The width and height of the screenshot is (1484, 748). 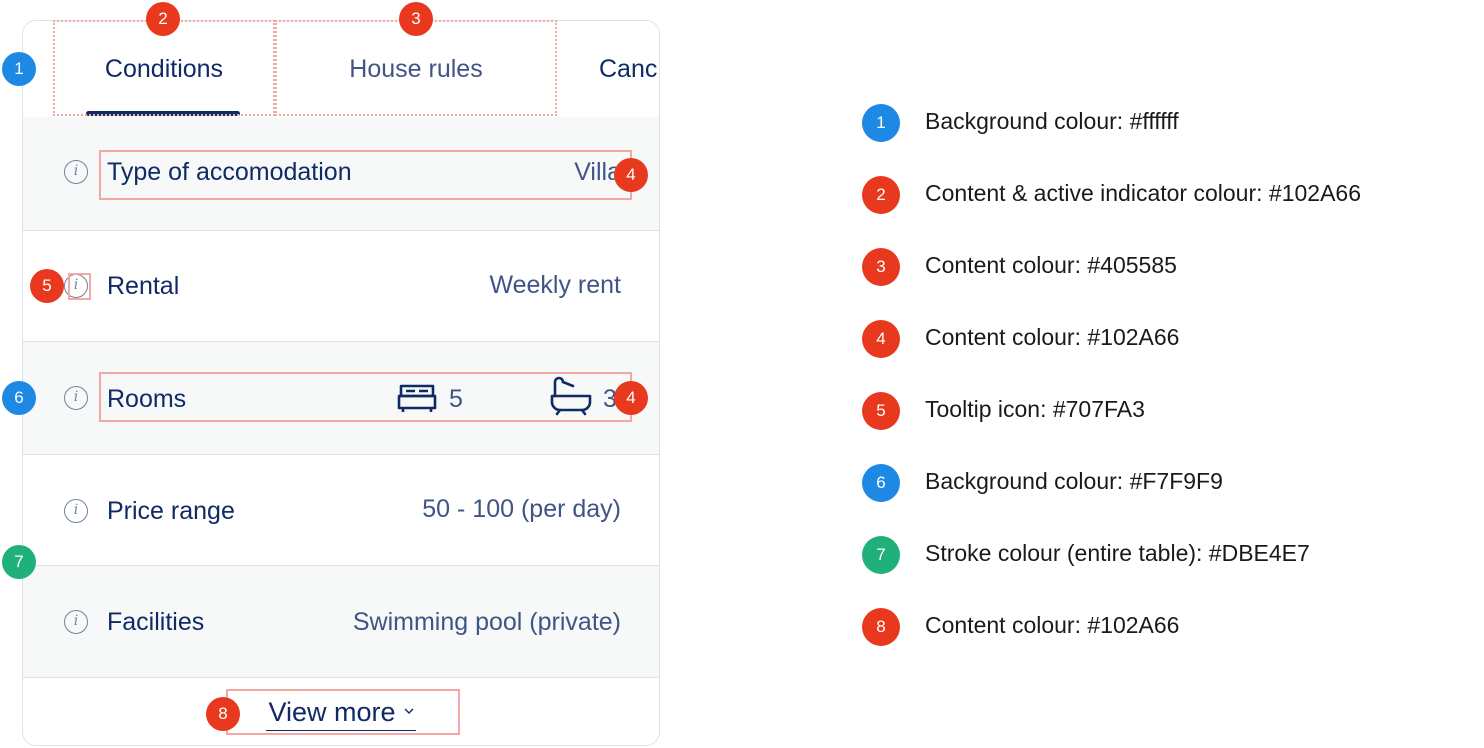 I want to click on row-label: Rental, so click(x=143, y=286).